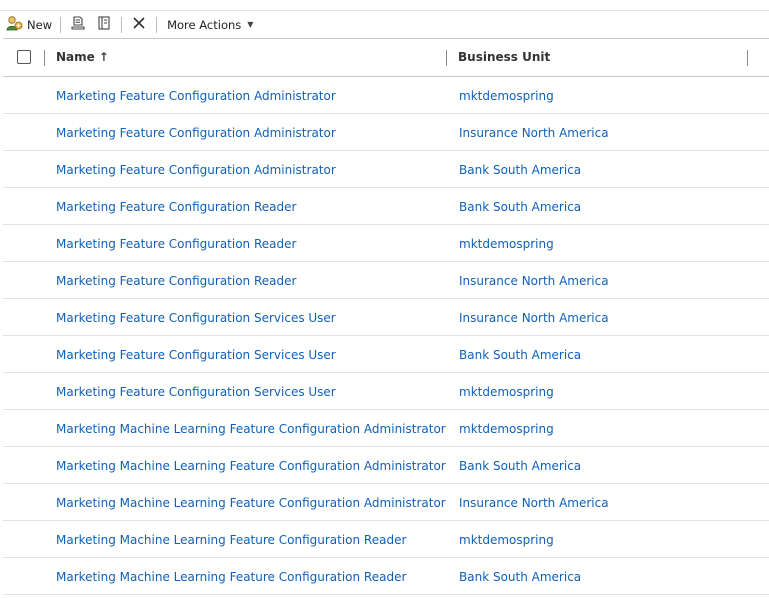 The height and width of the screenshot is (598, 769). What do you see at coordinates (40, 24) in the screenshot?
I see `new-button-label: New` at bounding box center [40, 24].